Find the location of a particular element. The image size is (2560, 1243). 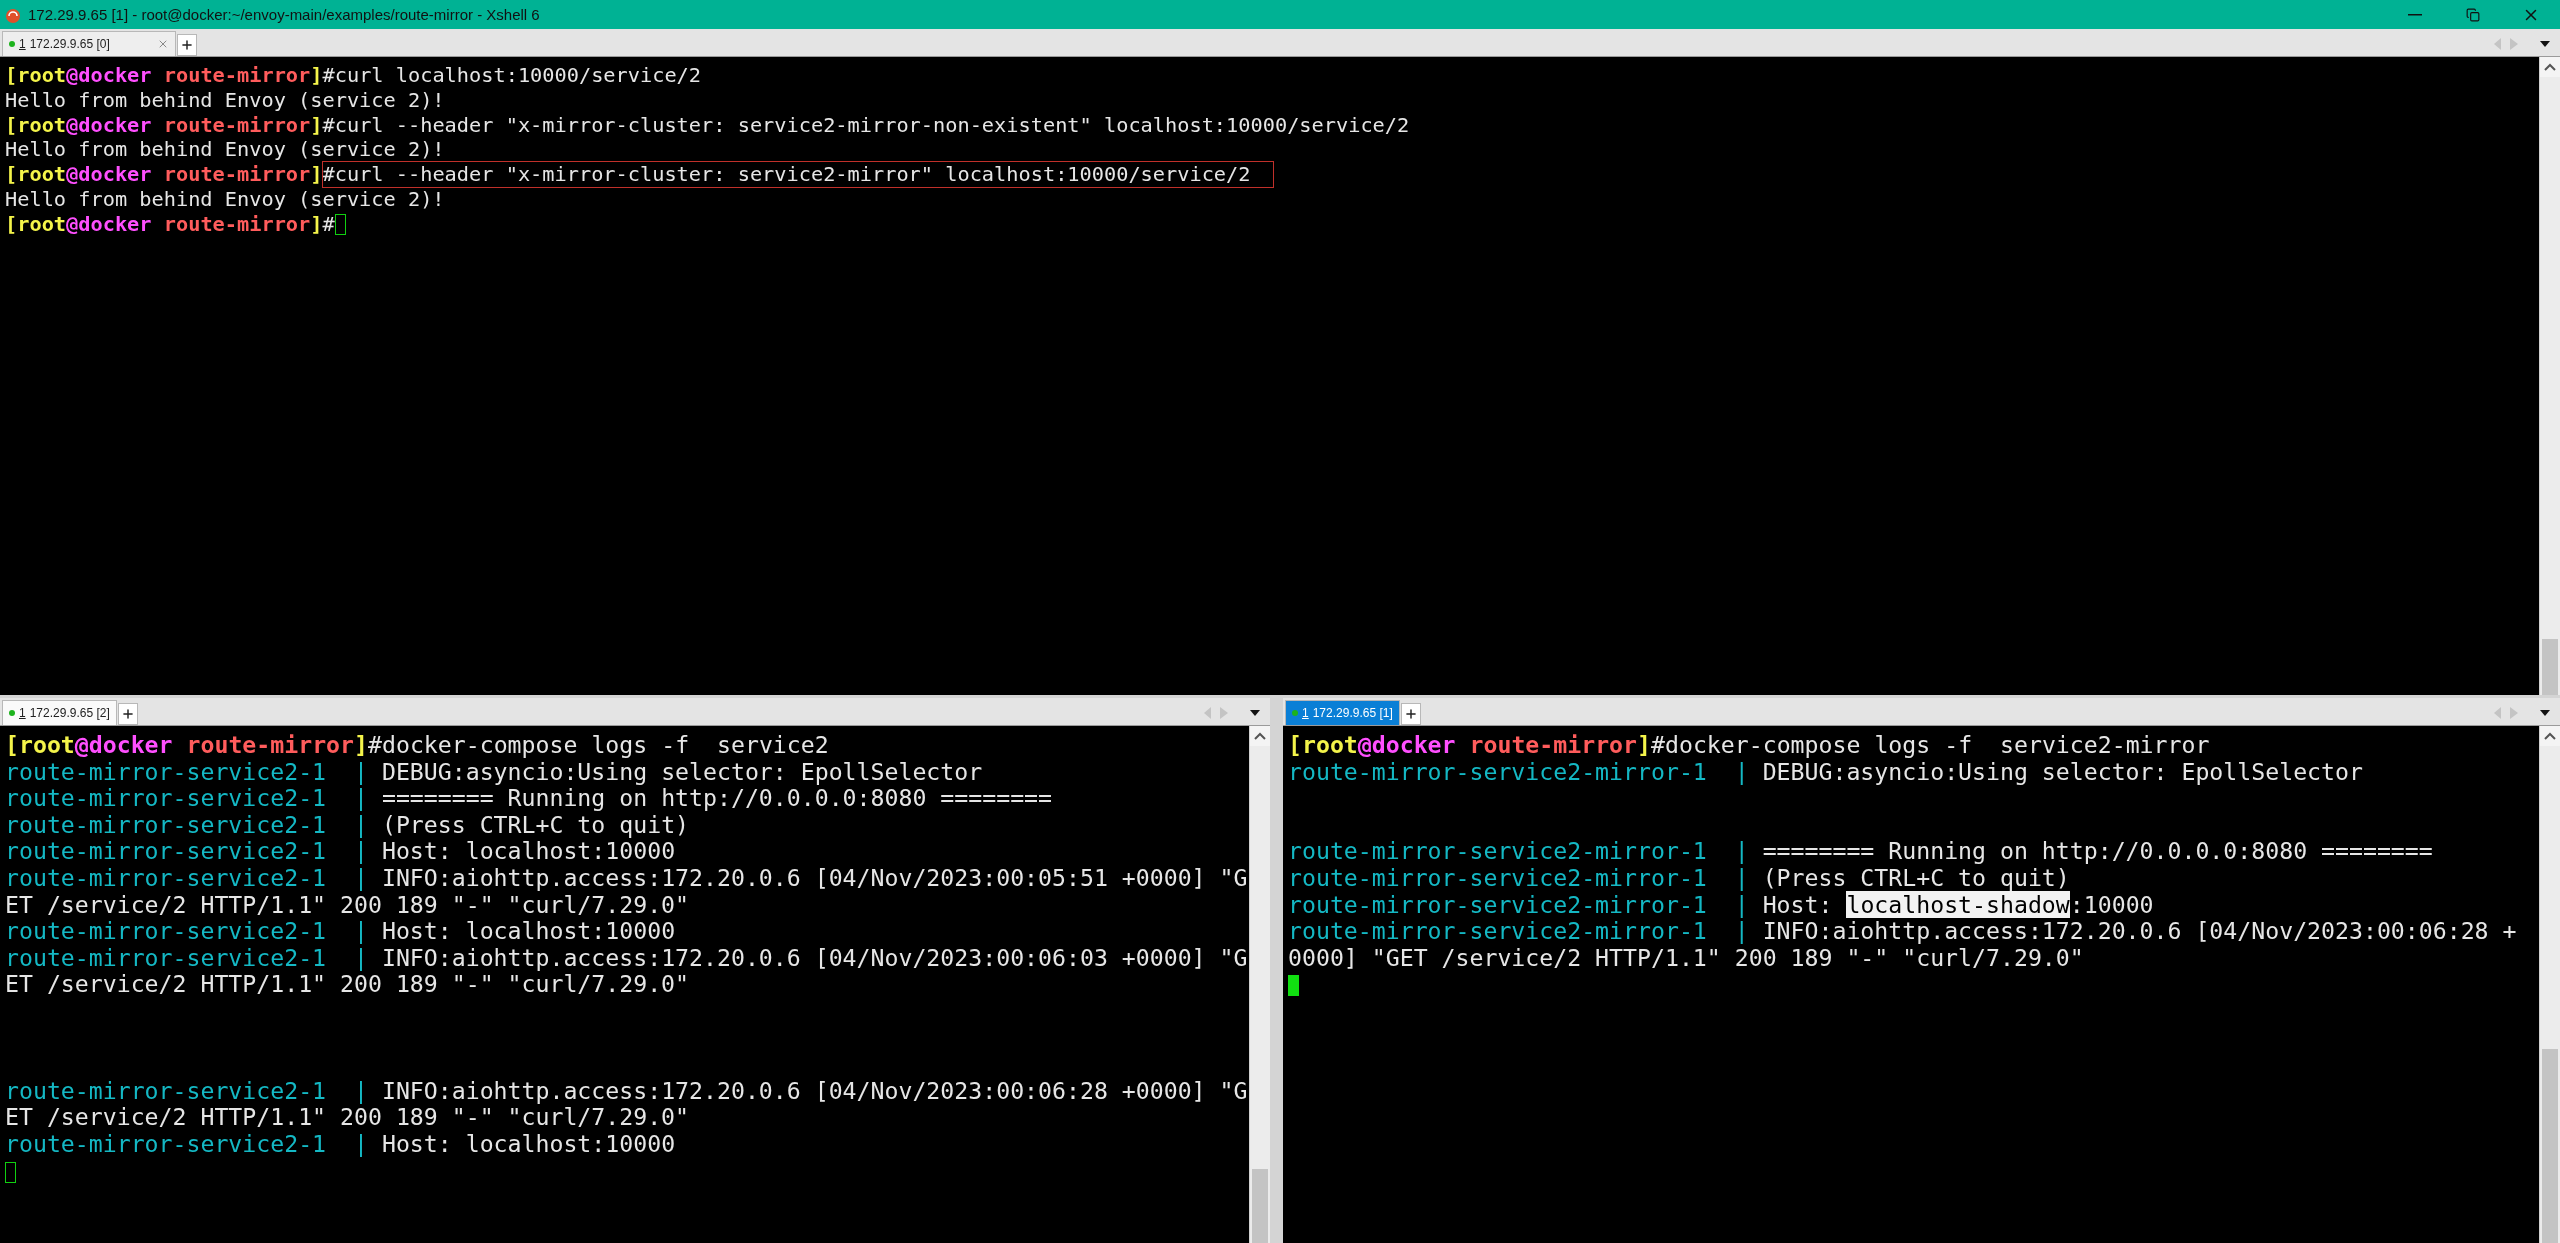

command-text: #curl localhost:10000/service/2 is located at coordinates (512, 75).